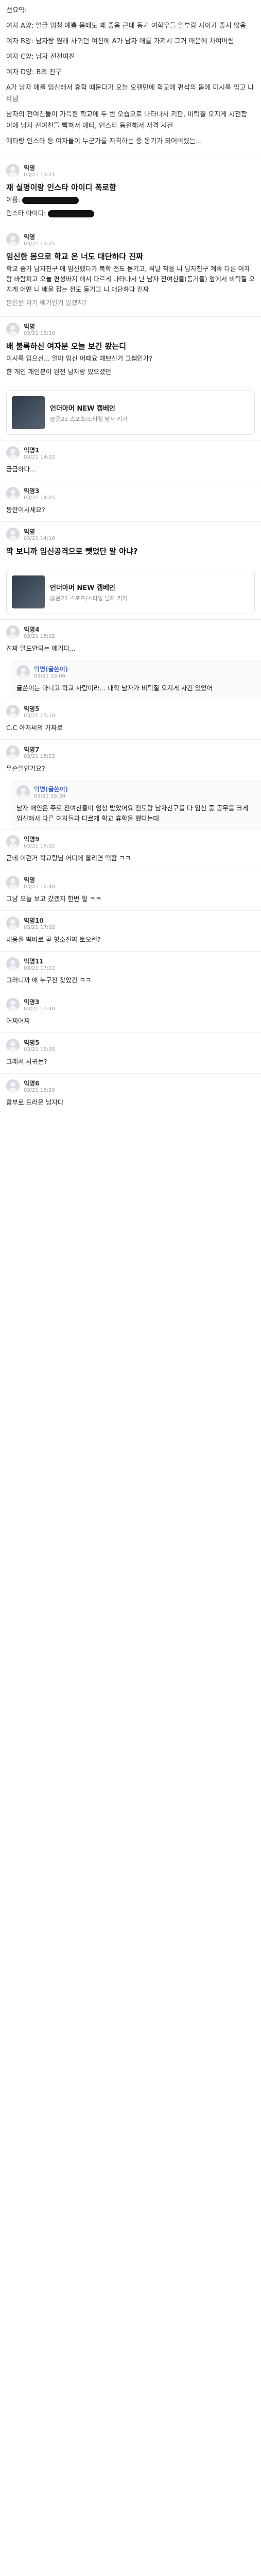 The image size is (261, 2576). Describe the element at coordinates (34, 920) in the screenshot. I see `author-name: 익명10` at that location.